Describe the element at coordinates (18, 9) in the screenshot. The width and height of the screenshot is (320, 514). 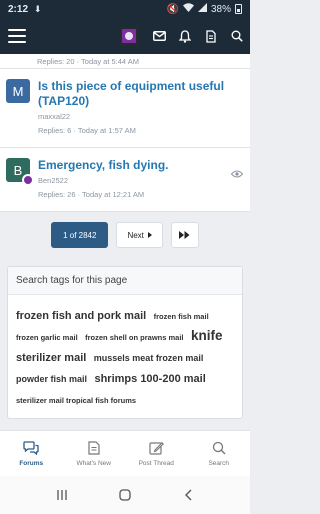
I see `status-time: 2:12` at that location.